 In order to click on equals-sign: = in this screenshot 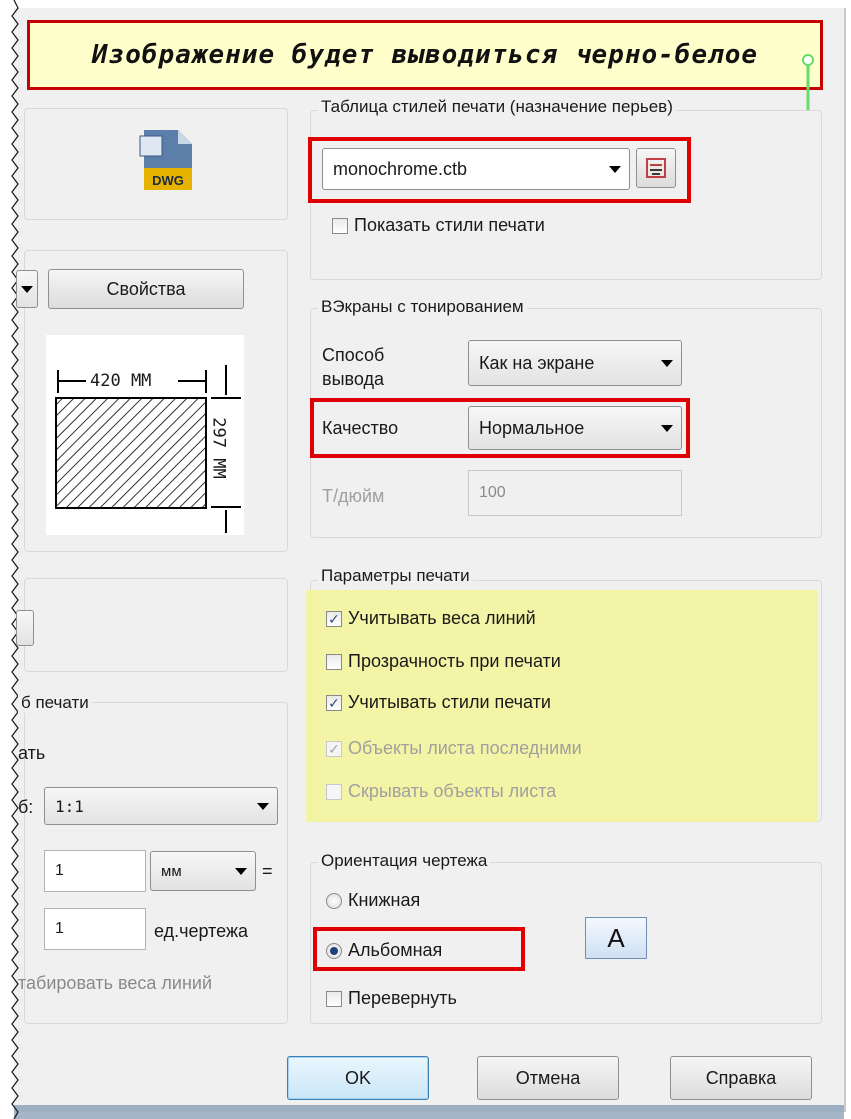, I will do `click(267, 871)`.